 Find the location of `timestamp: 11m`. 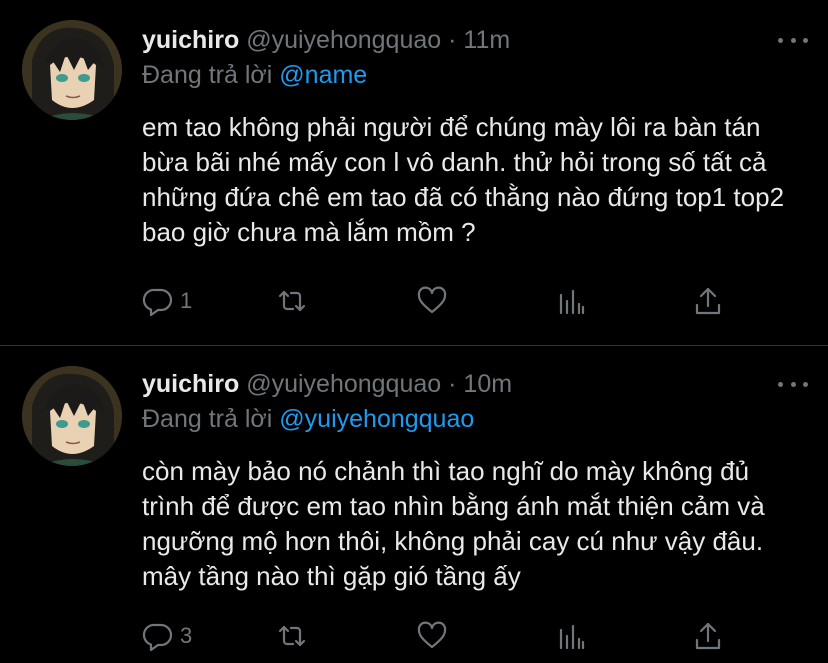

timestamp: 11m is located at coordinates (486, 40).